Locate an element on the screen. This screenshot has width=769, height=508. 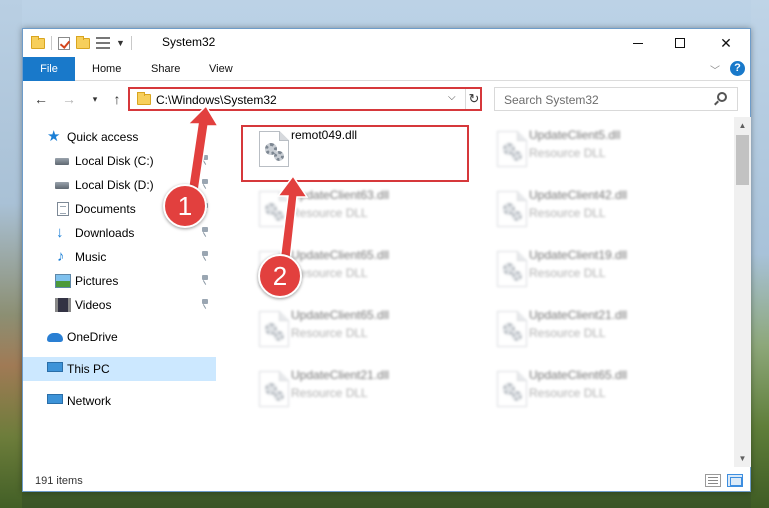
search-icon is located at coordinates (722, 97).